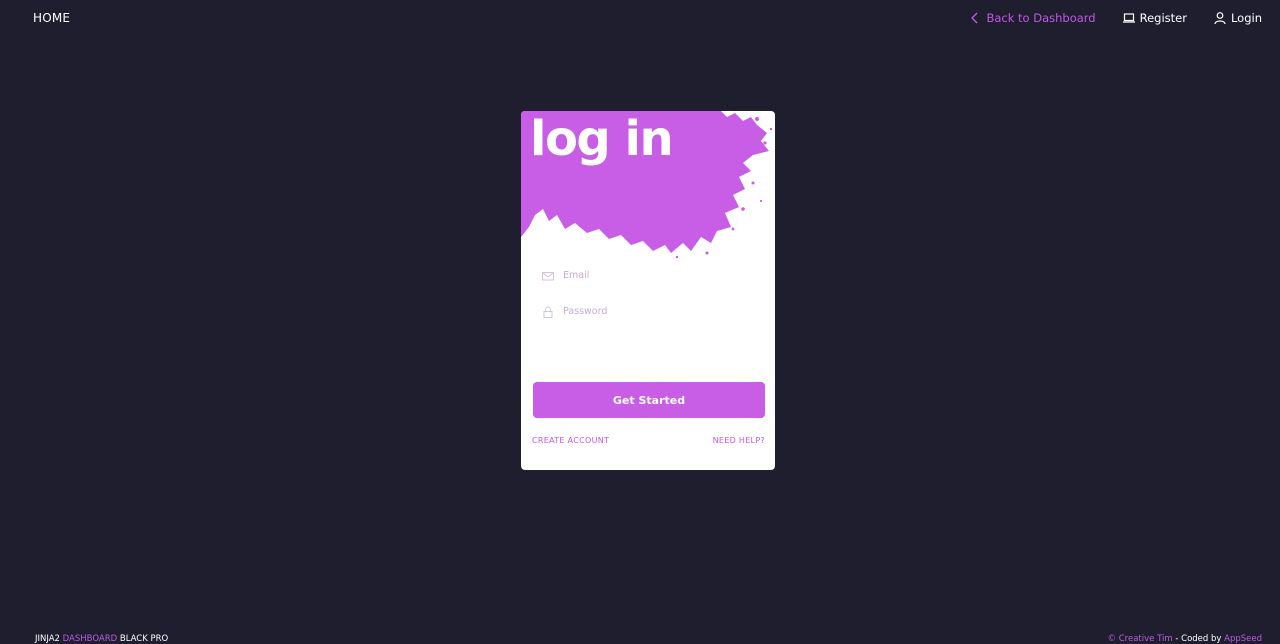 The width and height of the screenshot is (1280, 644). What do you see at coordinates (570, 440) in the screenshot?
I see `create-account-link: Create Account` at bounding box center [570, 440].